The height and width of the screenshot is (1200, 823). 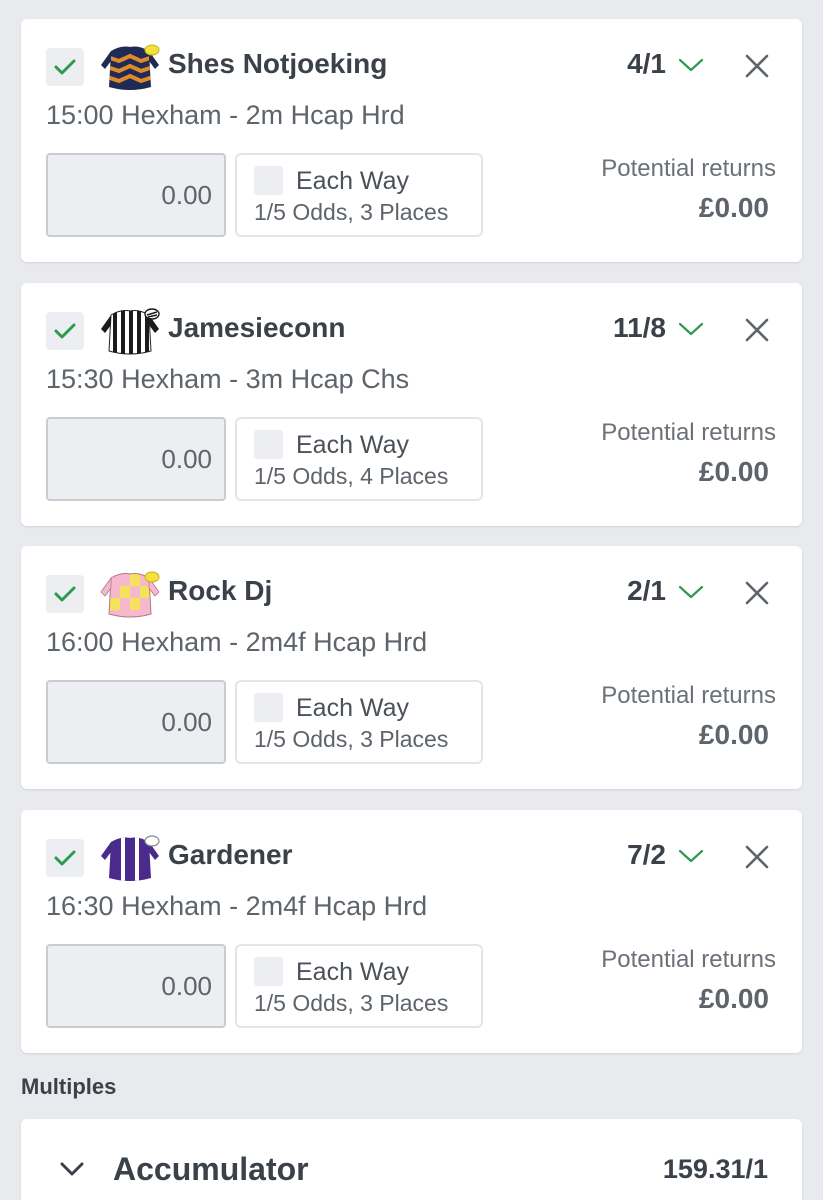 I want to click on navy-orange-chevrons-silk-icon, so click(x=130, y=67).